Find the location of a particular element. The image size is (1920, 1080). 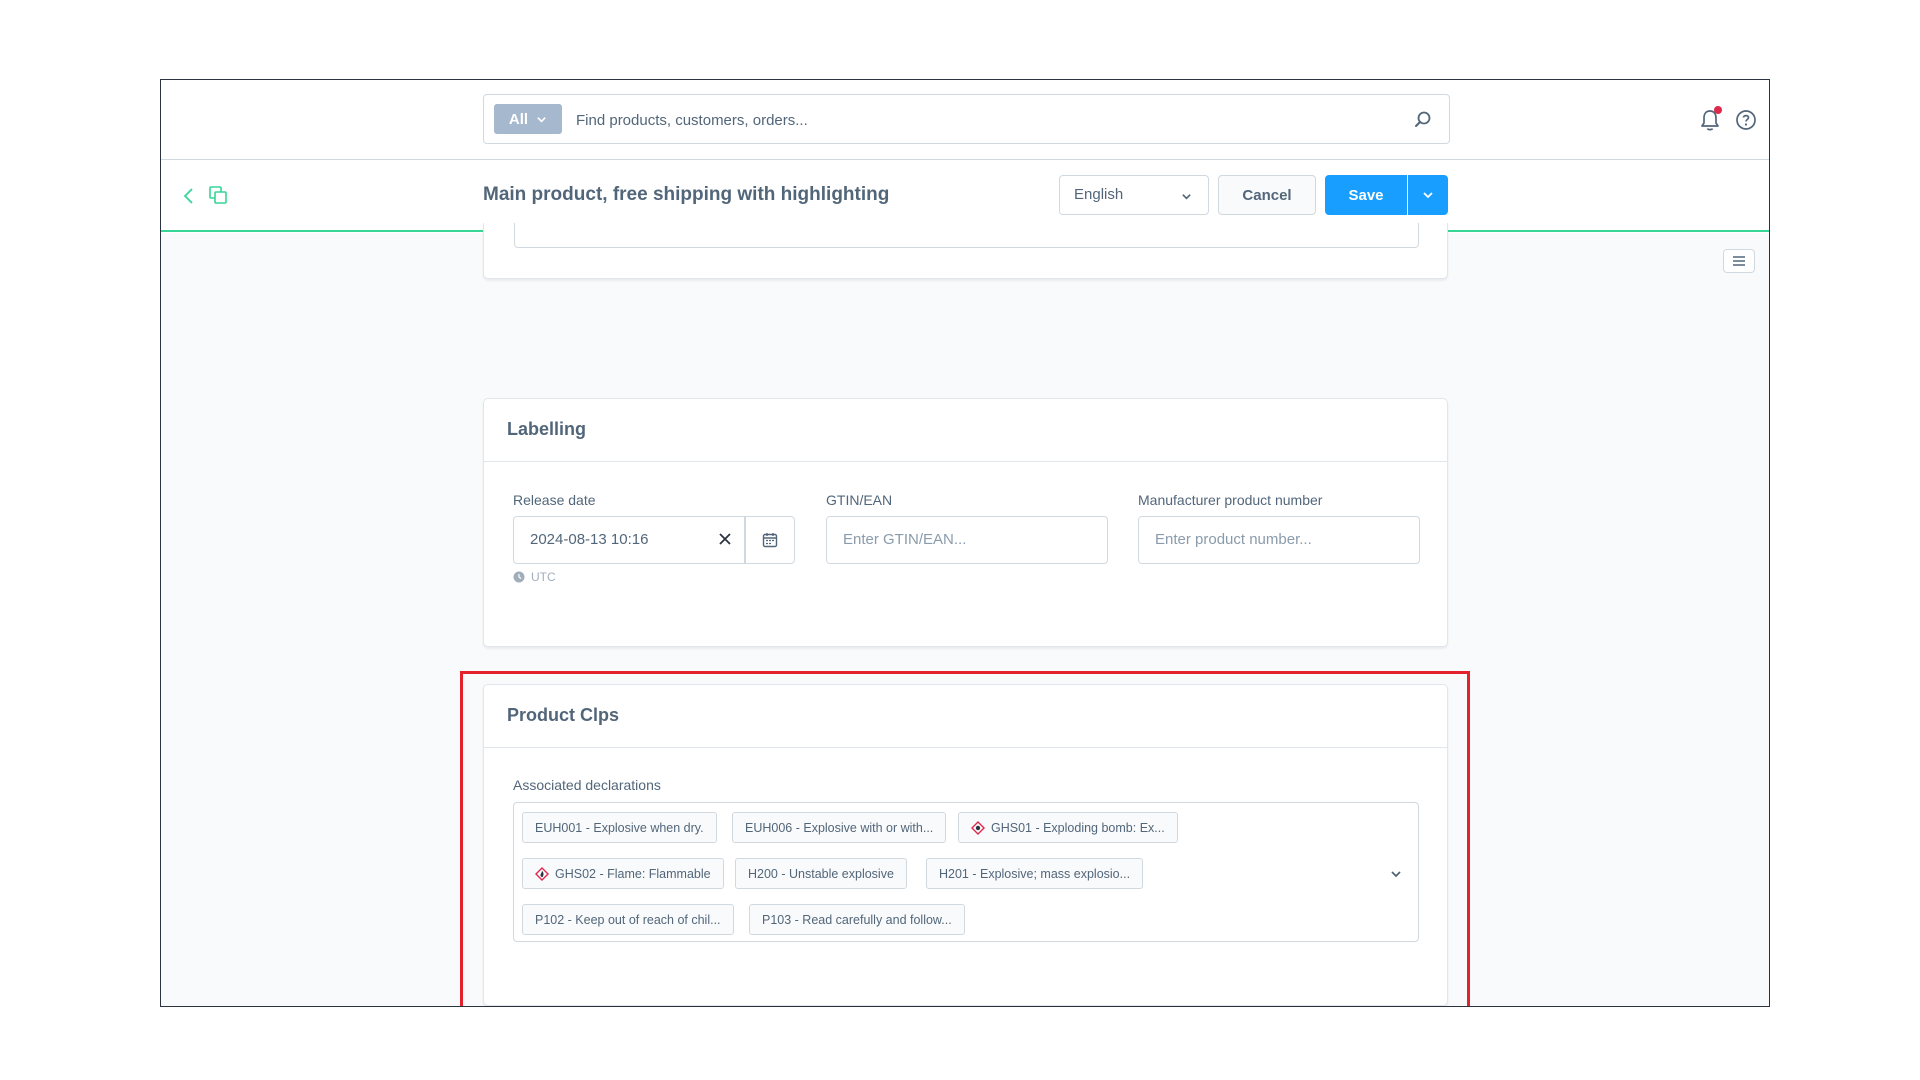

declaration-tag-label: EUH001 - Explosive when dry. is located at coordinates (619, 827).